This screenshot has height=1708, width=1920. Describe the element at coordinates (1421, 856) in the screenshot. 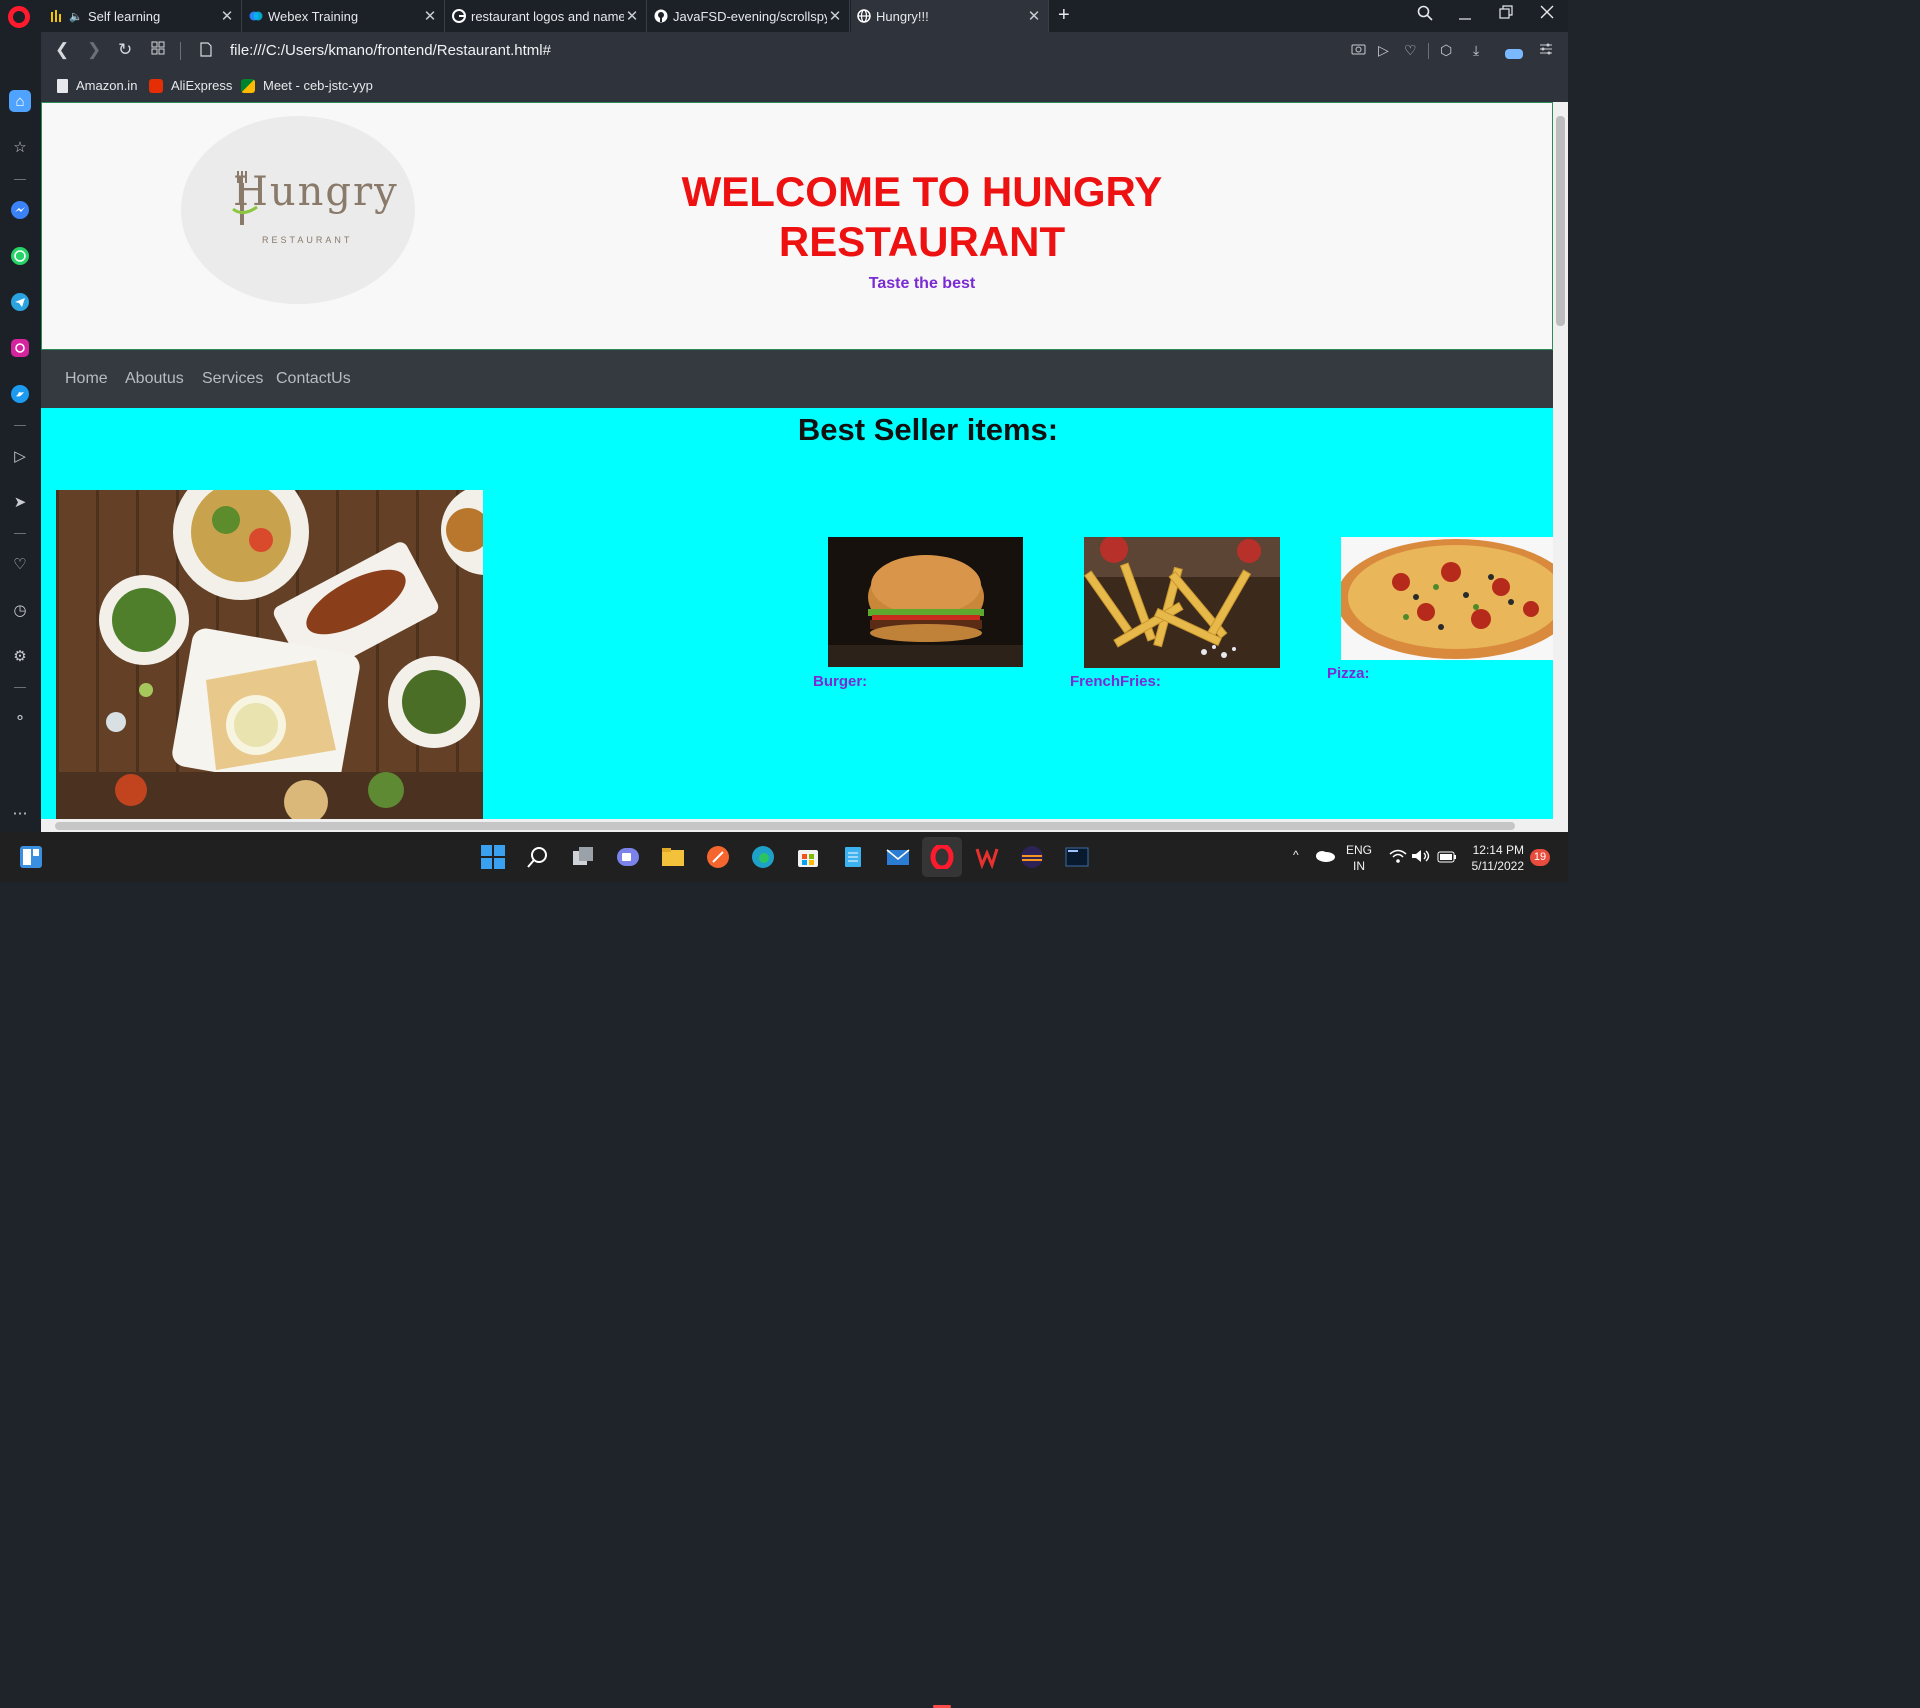

I see `volume-icon` at that location.